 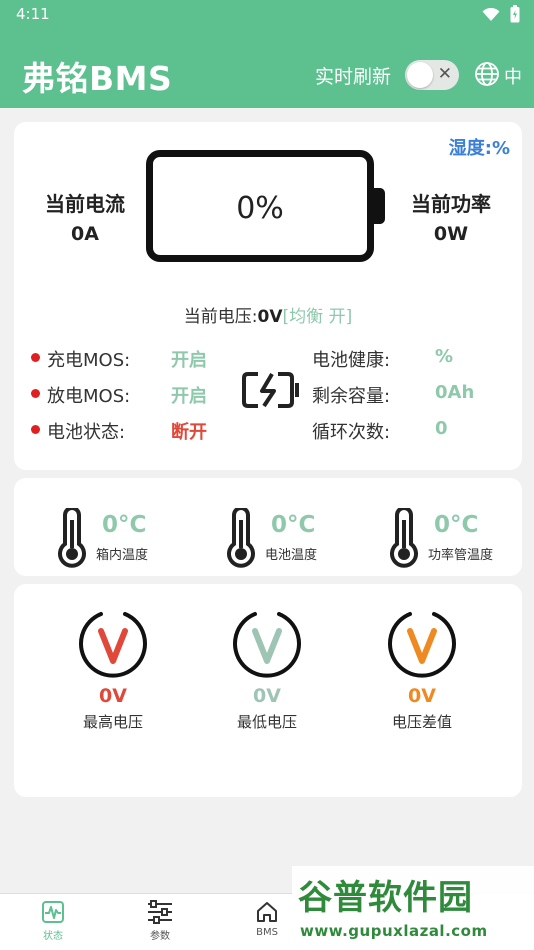 I want to click on battery-terminal, so click(x=379, y=206).